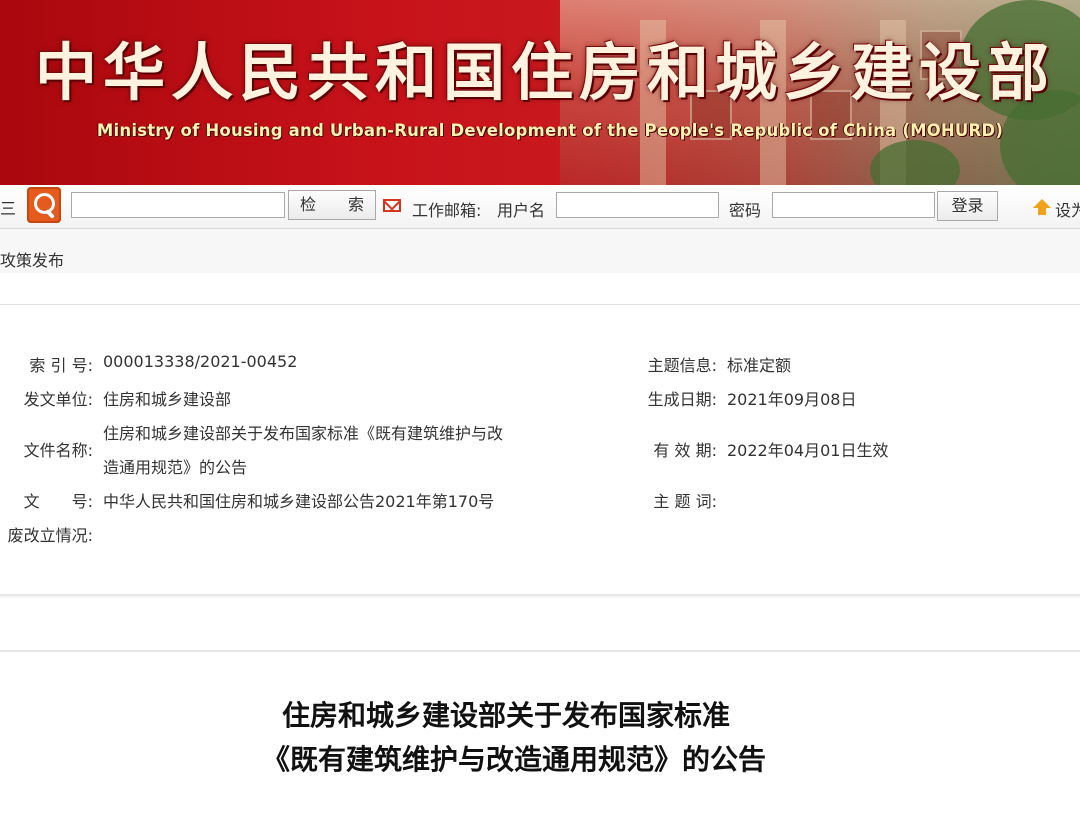 This screenshot has height=813, width=1080. What do you see at coordinates (178, 205) in the screenshot?
I see `search-input` at bounding box center [178, 205].